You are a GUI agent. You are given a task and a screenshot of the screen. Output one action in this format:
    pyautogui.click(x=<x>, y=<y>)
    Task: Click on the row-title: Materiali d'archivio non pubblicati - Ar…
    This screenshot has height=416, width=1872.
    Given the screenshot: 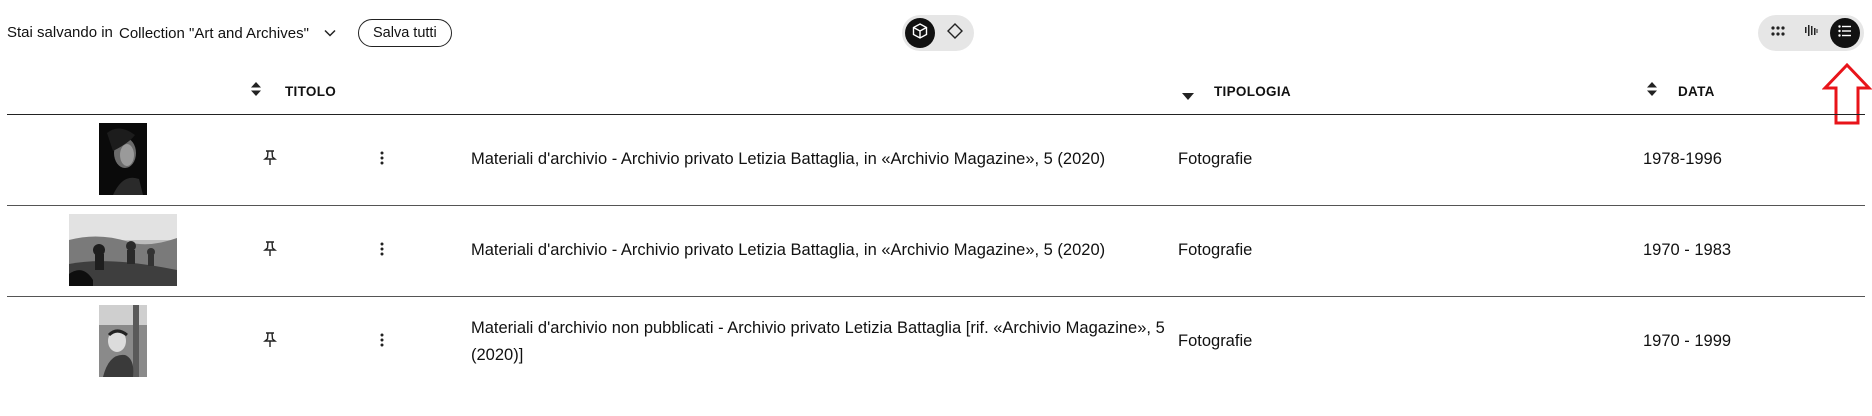 What is the action you would take?
    pyautogui.click(x=821, y=342)
    